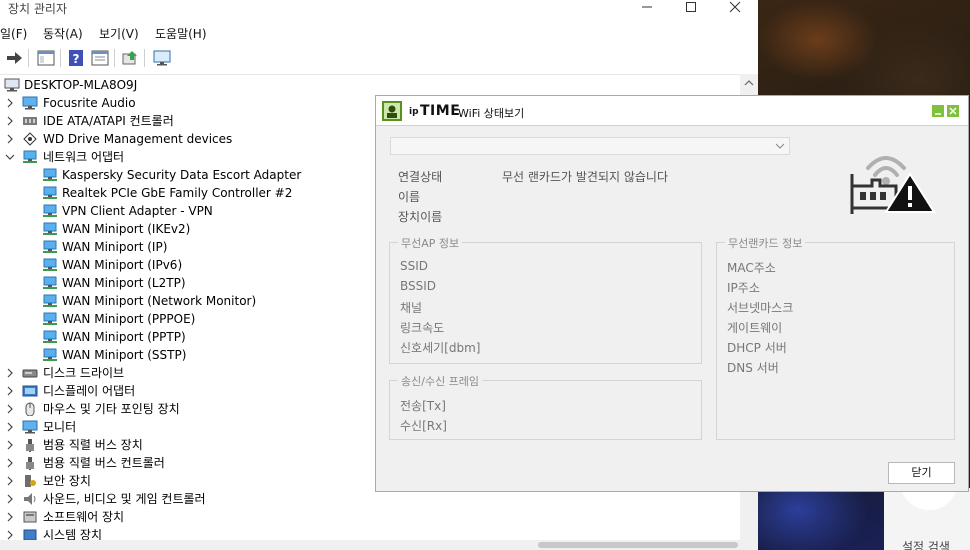 The width and height of the screenshot is (970, 550). What do you see at coordinates (84, 373) in the screenshot?
I see `tree-item-label: 디스크 드라이브` at bounding box center [84, 373].